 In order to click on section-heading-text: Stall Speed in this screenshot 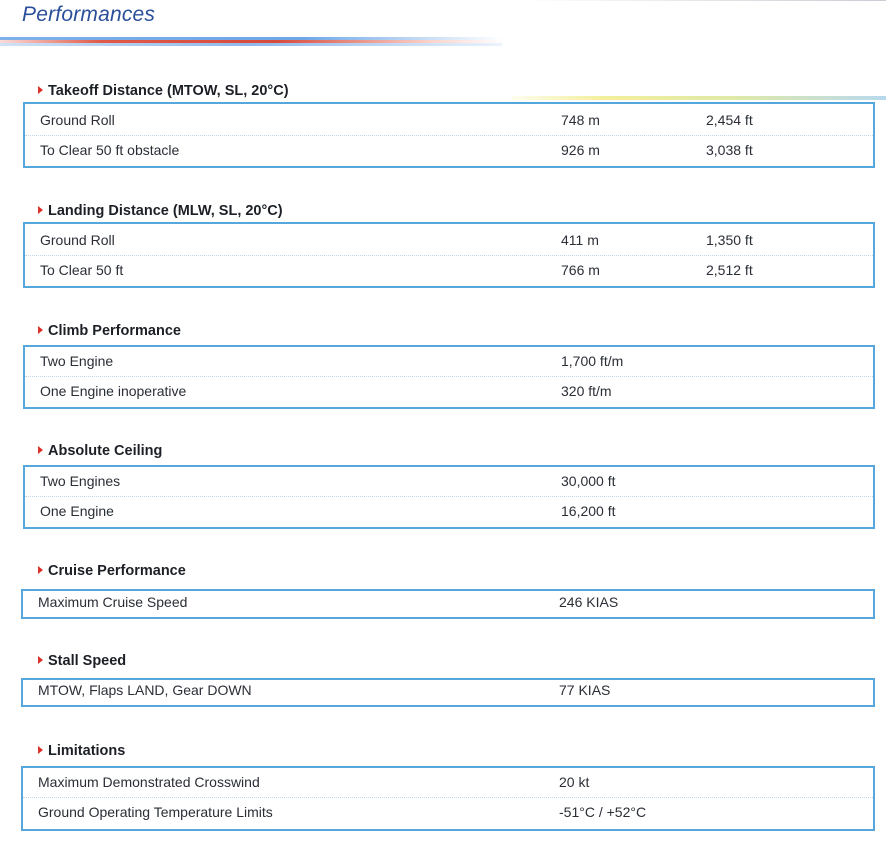, I will do `click(87, 661)`.